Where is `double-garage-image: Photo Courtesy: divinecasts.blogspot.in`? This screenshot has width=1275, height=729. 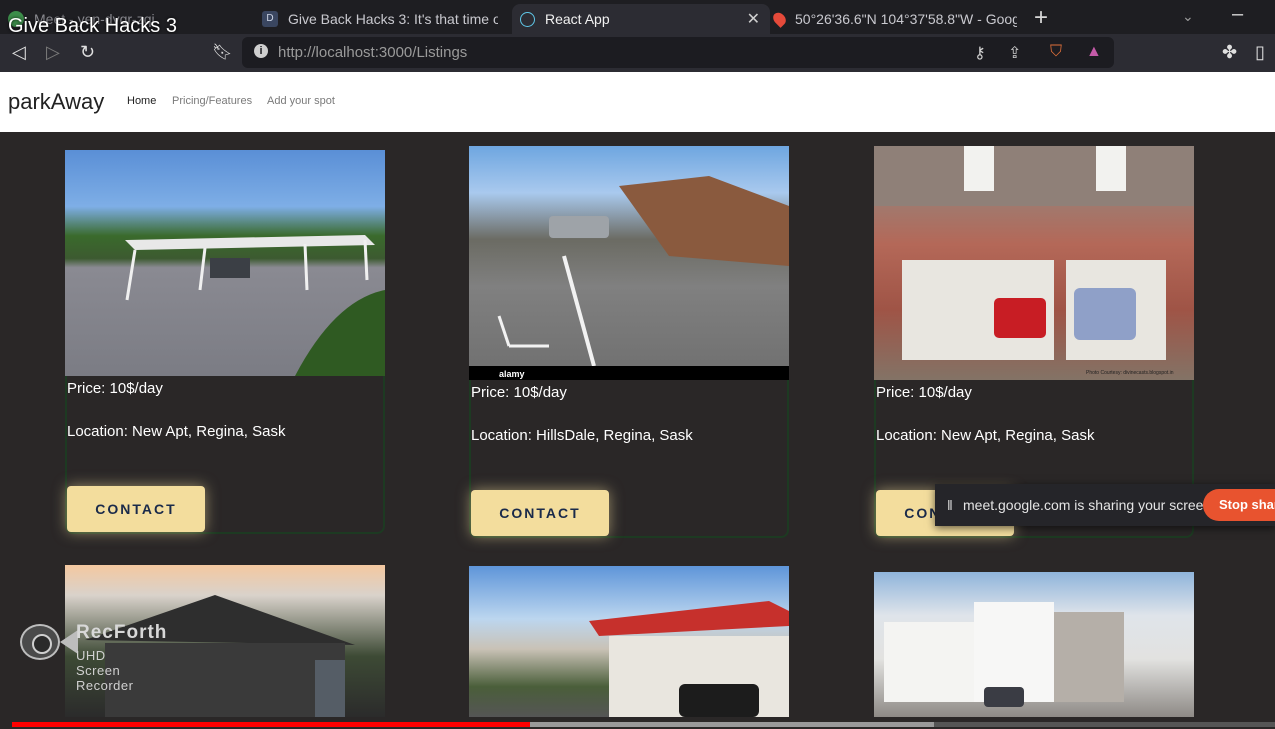
double-garage-image: Photo Courtesy: divinecasts.blogspot.in is located at coordinates (1034, 261).